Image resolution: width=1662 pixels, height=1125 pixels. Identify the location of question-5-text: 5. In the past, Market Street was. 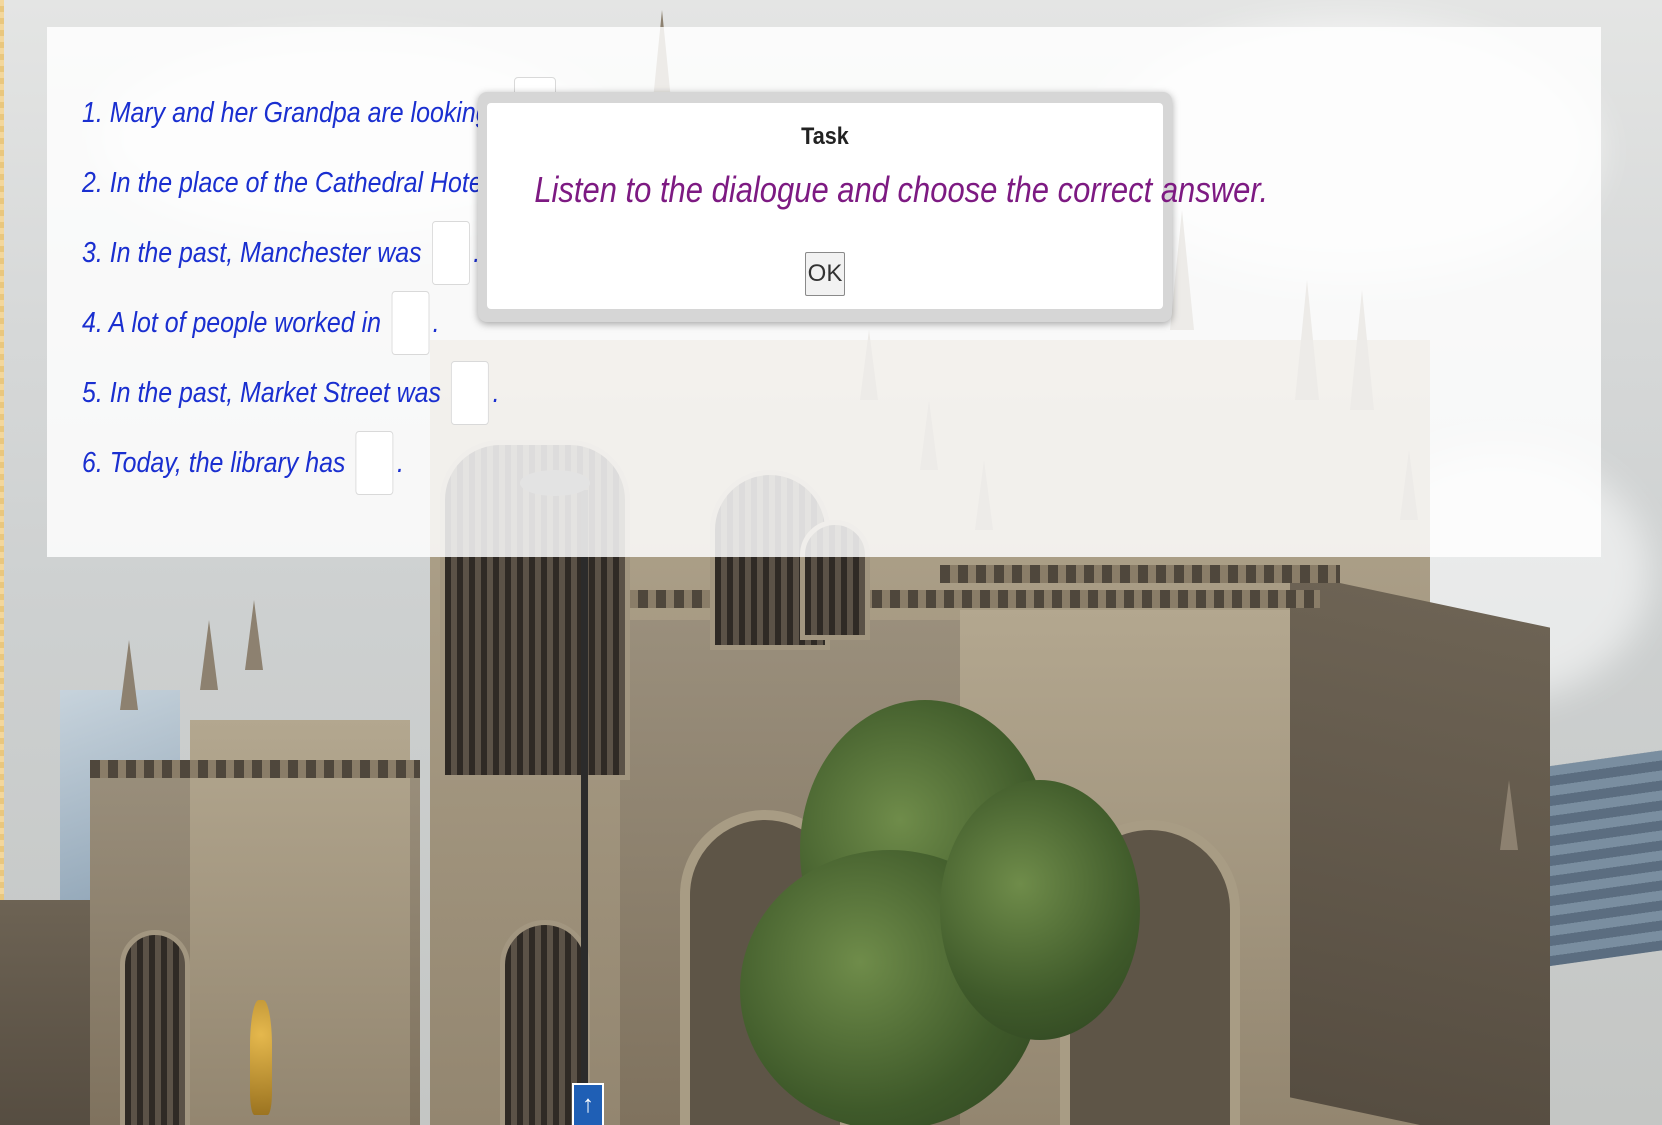
(262, 392).